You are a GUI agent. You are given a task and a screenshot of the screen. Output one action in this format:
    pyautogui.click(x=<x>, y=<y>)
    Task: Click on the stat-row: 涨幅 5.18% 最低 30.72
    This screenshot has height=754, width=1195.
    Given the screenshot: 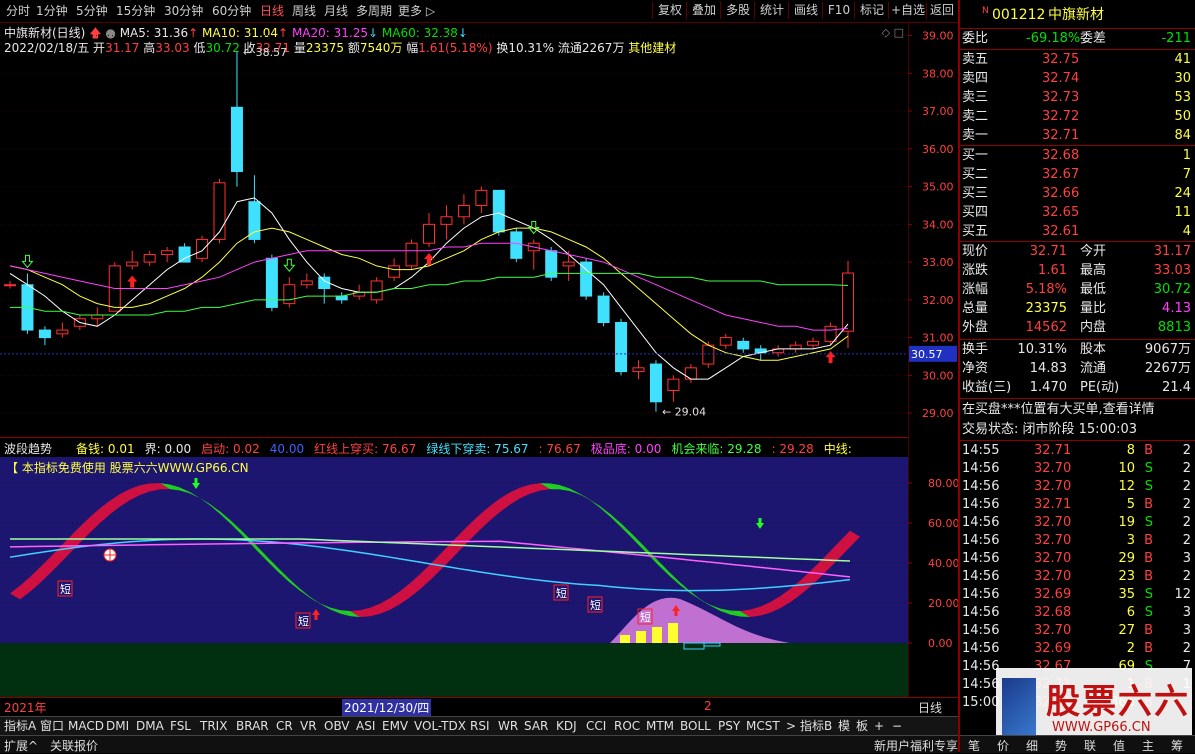 What is the action you would take?
    pyautogui.click(x=1077, y=290)
    